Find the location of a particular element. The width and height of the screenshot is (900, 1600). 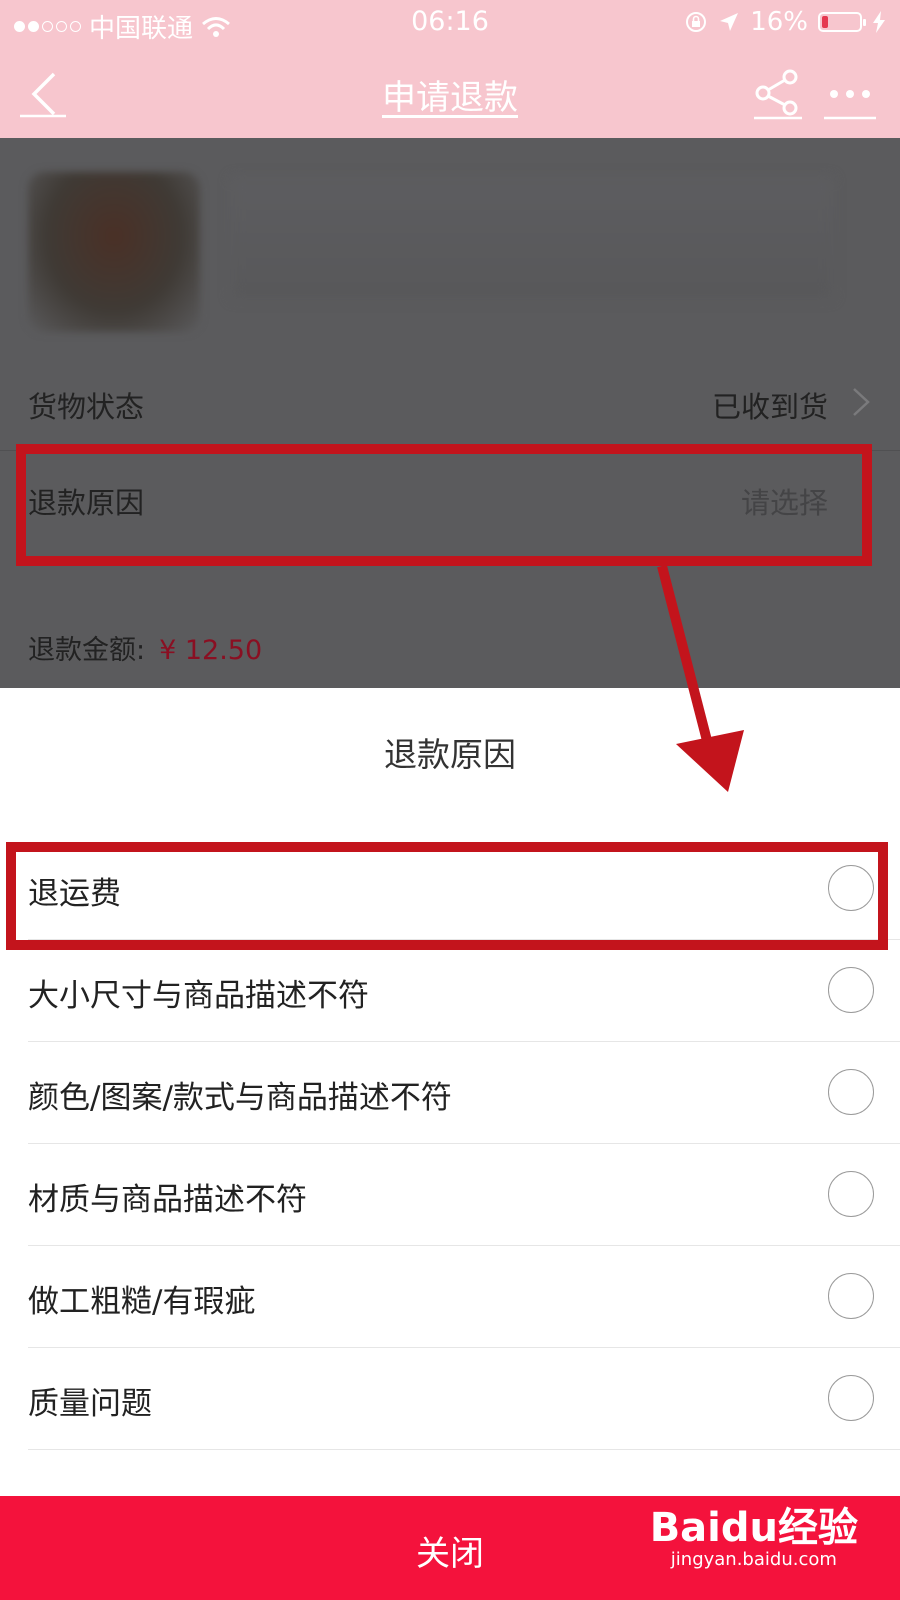

watermark-logo: Baidu经验 is located at coordinates (753, 1528).